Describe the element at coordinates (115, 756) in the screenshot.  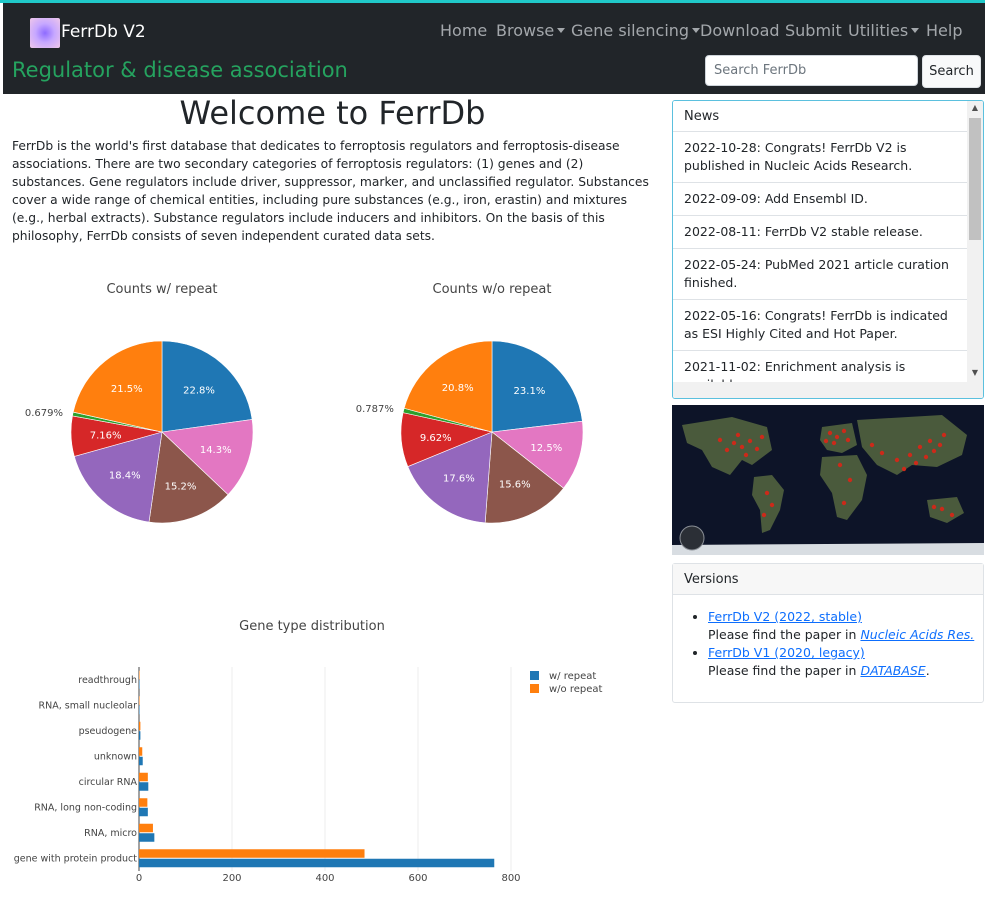
I see `y-tick-label: unknown` at that location.